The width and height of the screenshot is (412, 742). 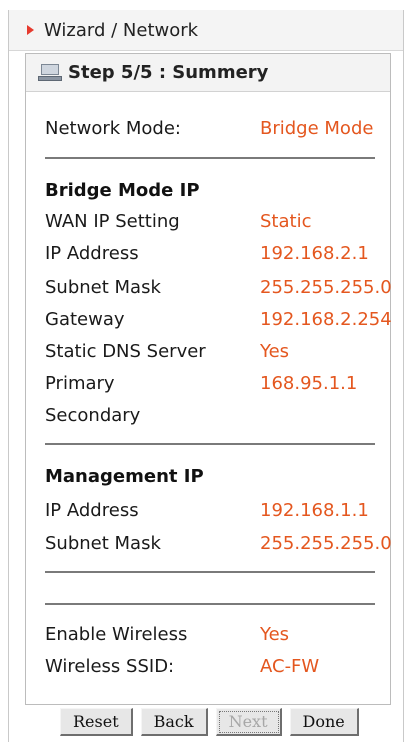 What do you see at coordinates (121, 30) in the screenshot?
I see `breadcrumb: Wizard / Network` at bounding box center [121, 30].